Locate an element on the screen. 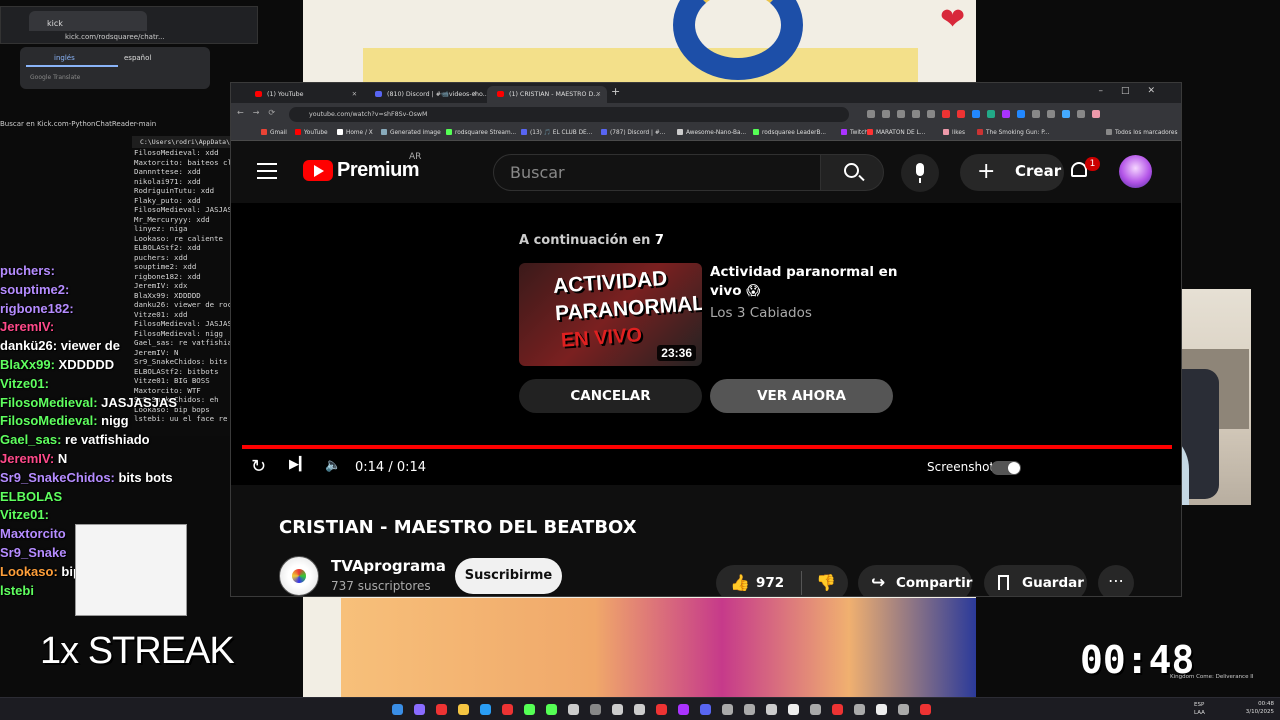  watch-now-button: VER AHORA is located at coordinates (801, 396).